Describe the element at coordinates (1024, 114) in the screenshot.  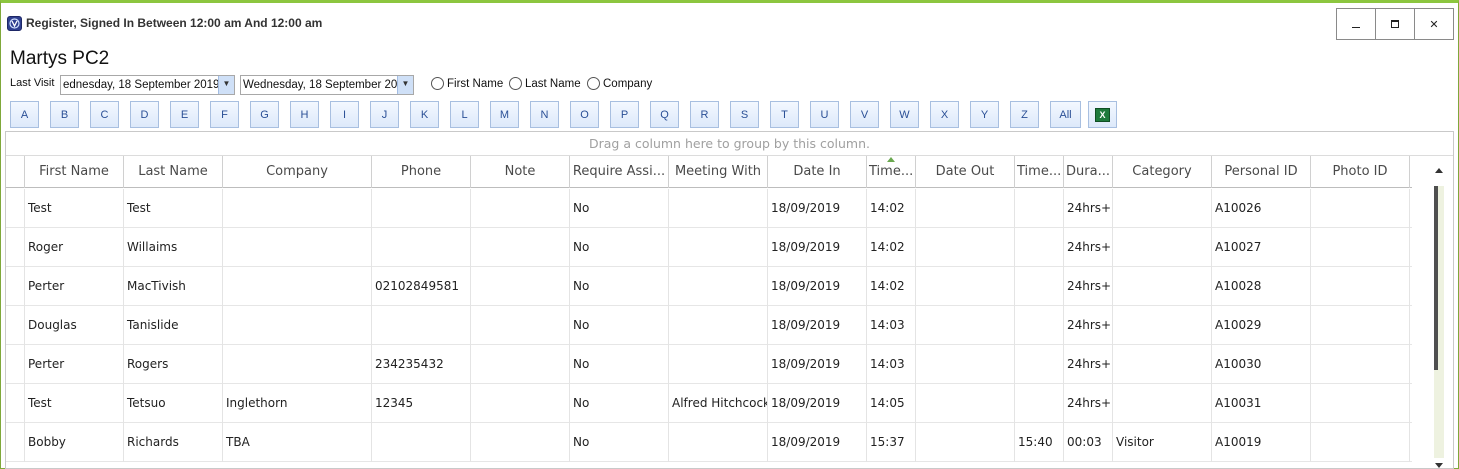
I see `letter-button-z: Z` at that location.